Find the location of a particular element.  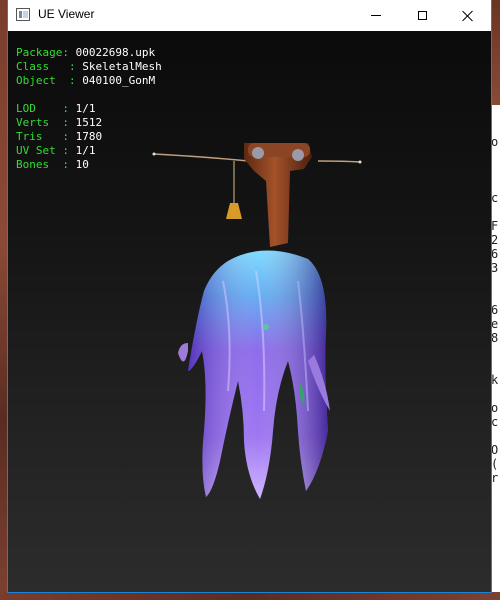

background-char: 2 is located at coordinates (495, 240).